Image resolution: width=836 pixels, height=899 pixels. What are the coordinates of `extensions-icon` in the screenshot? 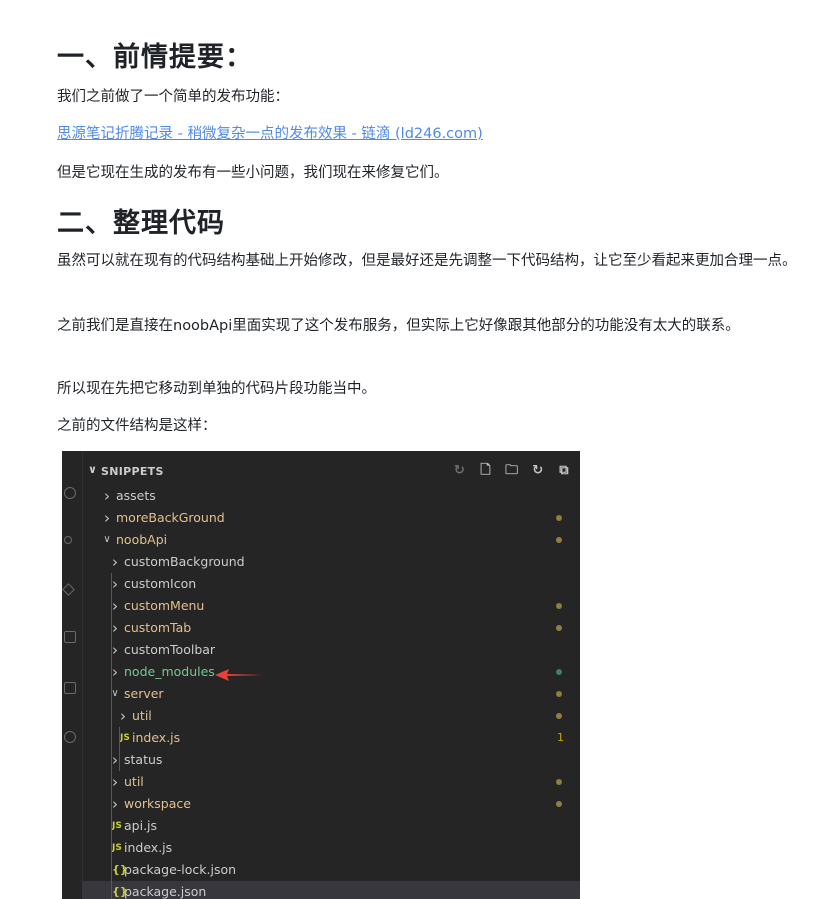 It's located at (70, 637).